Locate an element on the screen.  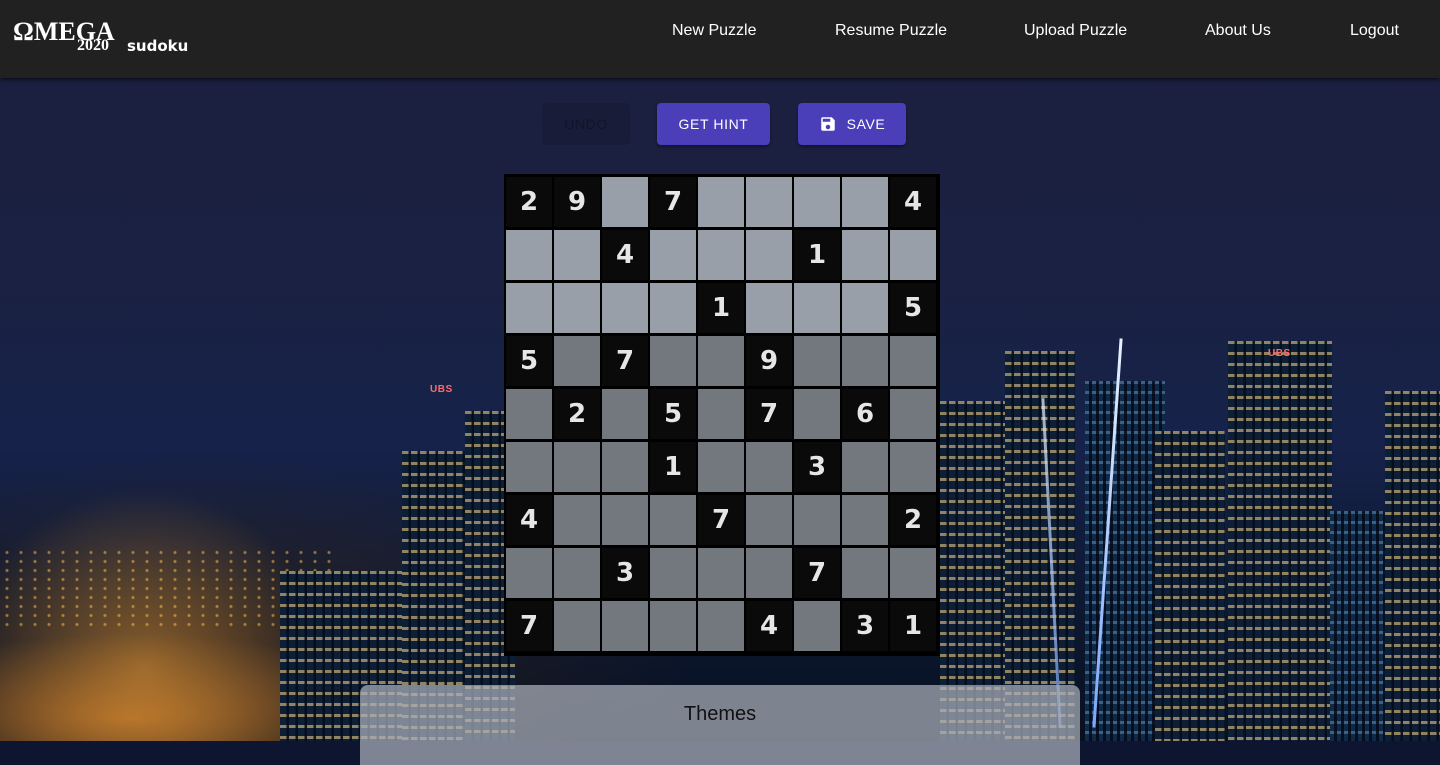
sudoku-cell-given: 5 is located at coordinates (529, 361).